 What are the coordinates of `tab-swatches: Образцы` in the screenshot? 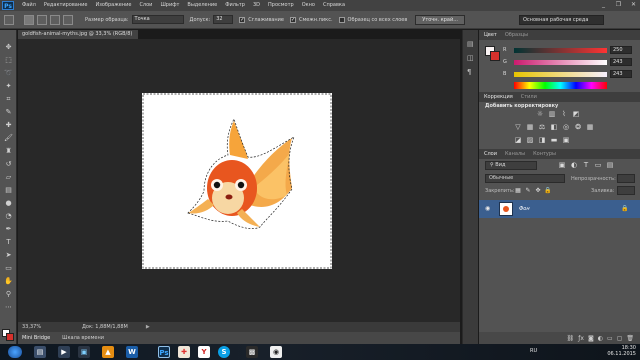 It's located at (516, 35).